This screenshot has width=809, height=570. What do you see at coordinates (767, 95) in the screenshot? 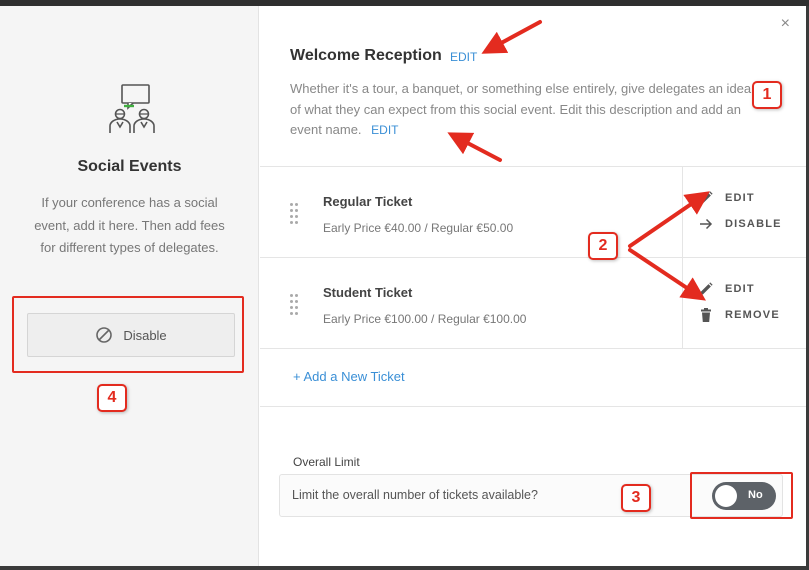
I see `annotation-badge-1: 1` at bounding box center [767, 95].